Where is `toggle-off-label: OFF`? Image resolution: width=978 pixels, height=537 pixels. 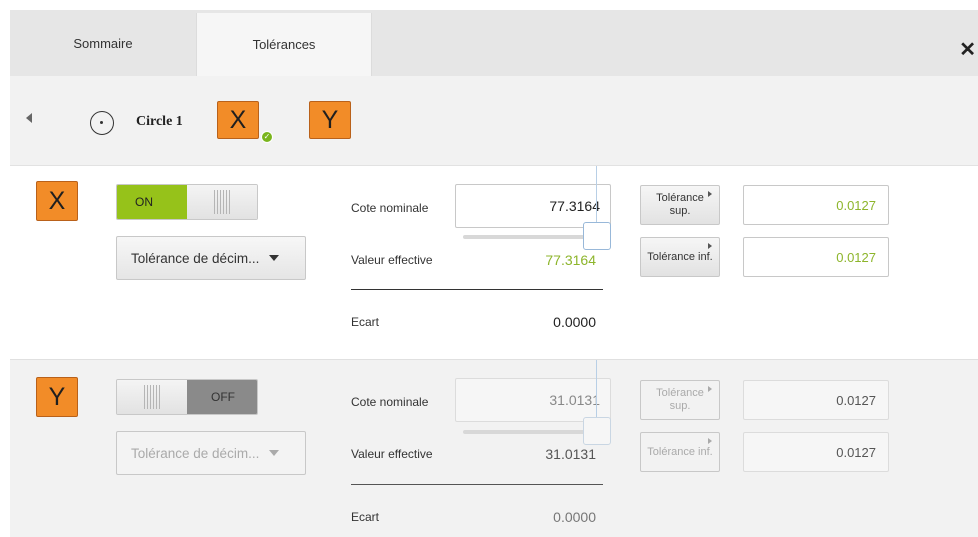 toggle-off-label: OFF is located at coordinates (221, 397).